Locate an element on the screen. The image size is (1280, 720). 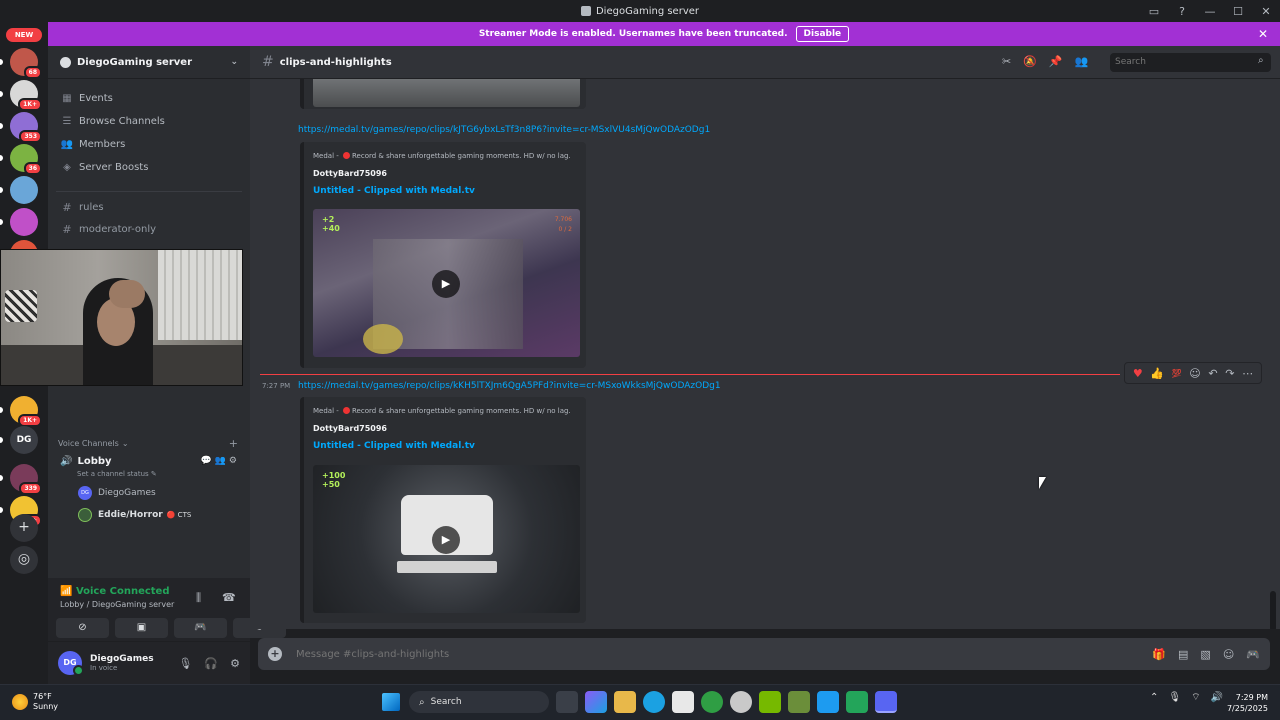
add-server-icon: + is located at coordinates (24, 528).